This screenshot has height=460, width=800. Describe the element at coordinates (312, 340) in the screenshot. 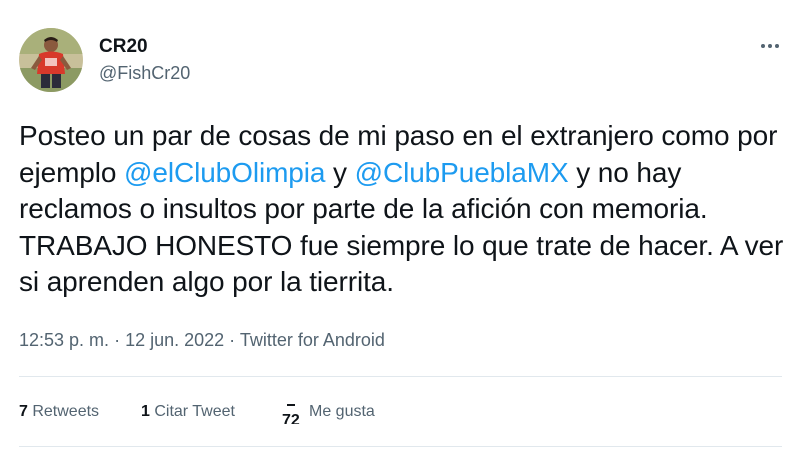

I see `tweet-source: Twitter for Android` at that location.